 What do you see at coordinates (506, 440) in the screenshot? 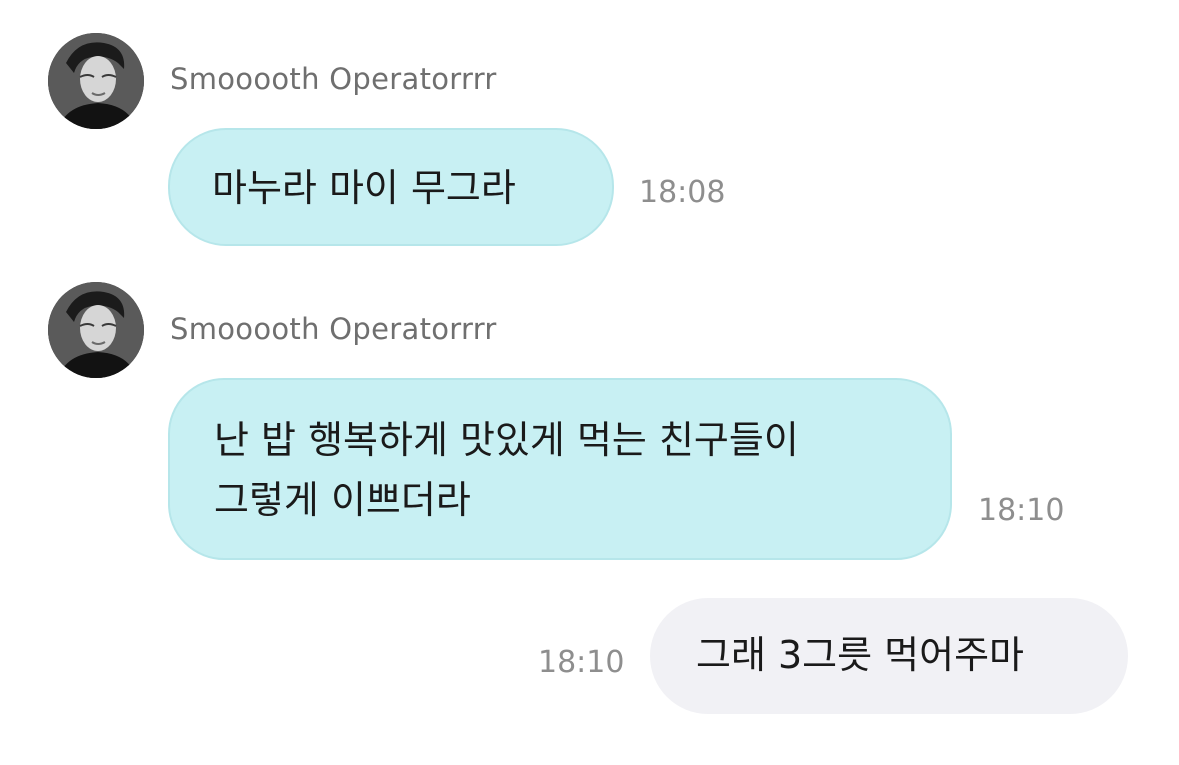
I see `message-text-line: 난 밥 행복하게 맛있게 먹는 친구들이` at bounding box center [506, 440].